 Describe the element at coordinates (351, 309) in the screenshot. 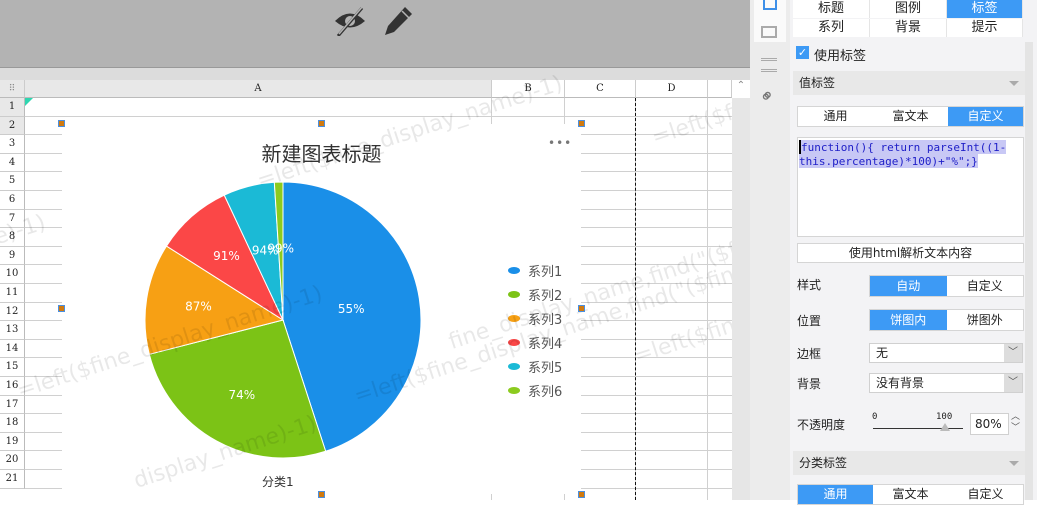

I see `slice-label: 55%` at that location.